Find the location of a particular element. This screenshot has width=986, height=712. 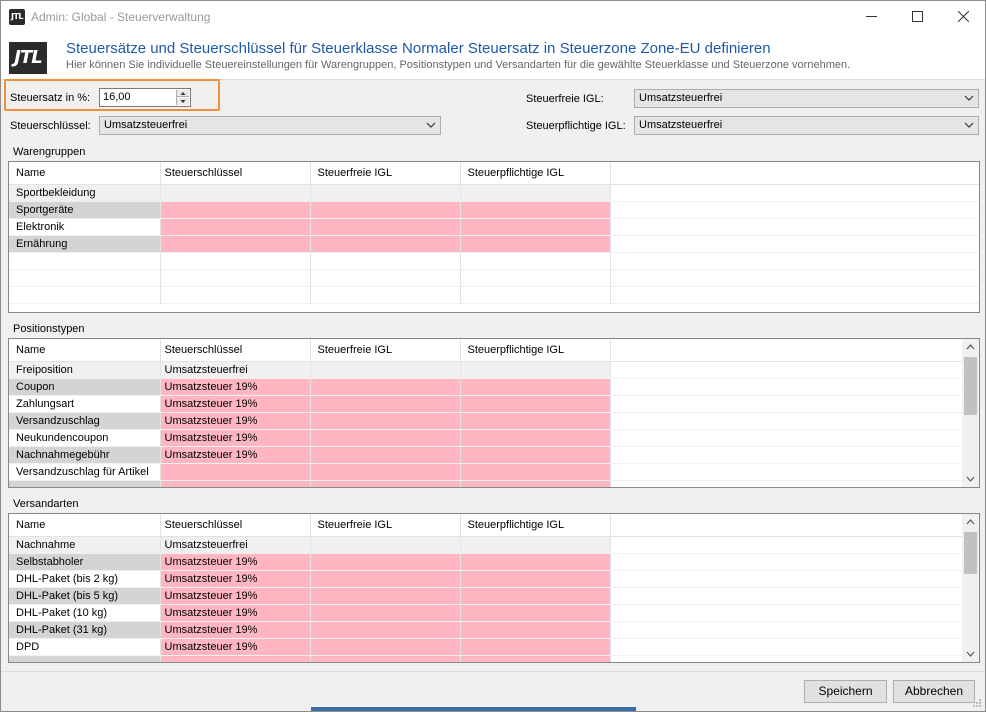

table-row: DHL-Paket (bis 2 kg) Umsatzsteuer 19% is located at coordinates (494, 579).